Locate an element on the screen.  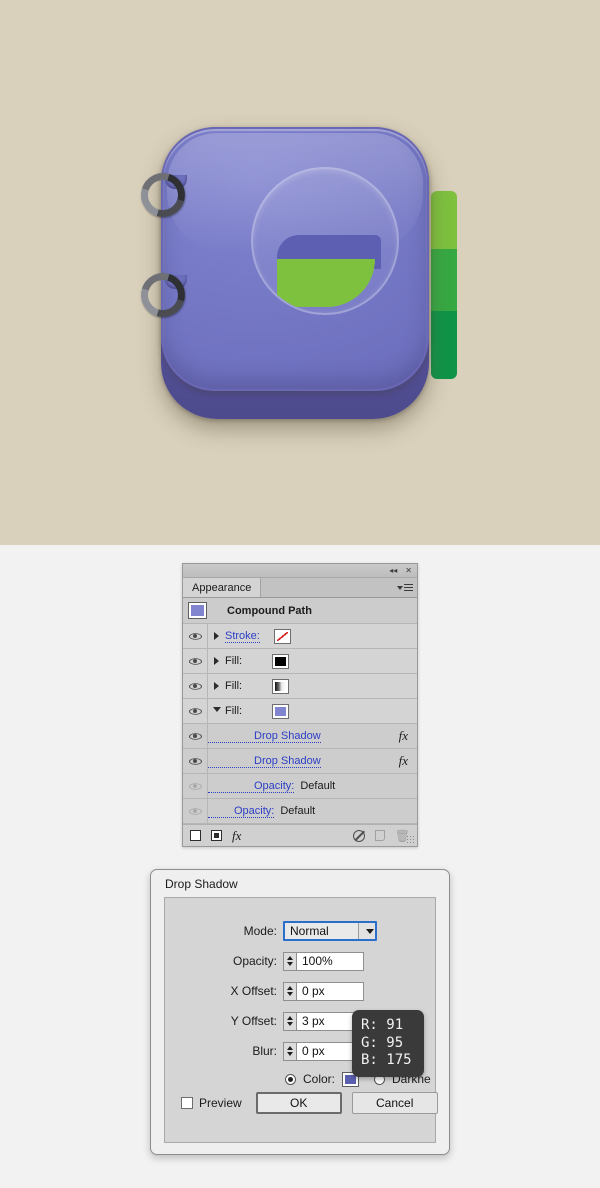
hamburger-icon is located at coordinates (408, 587).